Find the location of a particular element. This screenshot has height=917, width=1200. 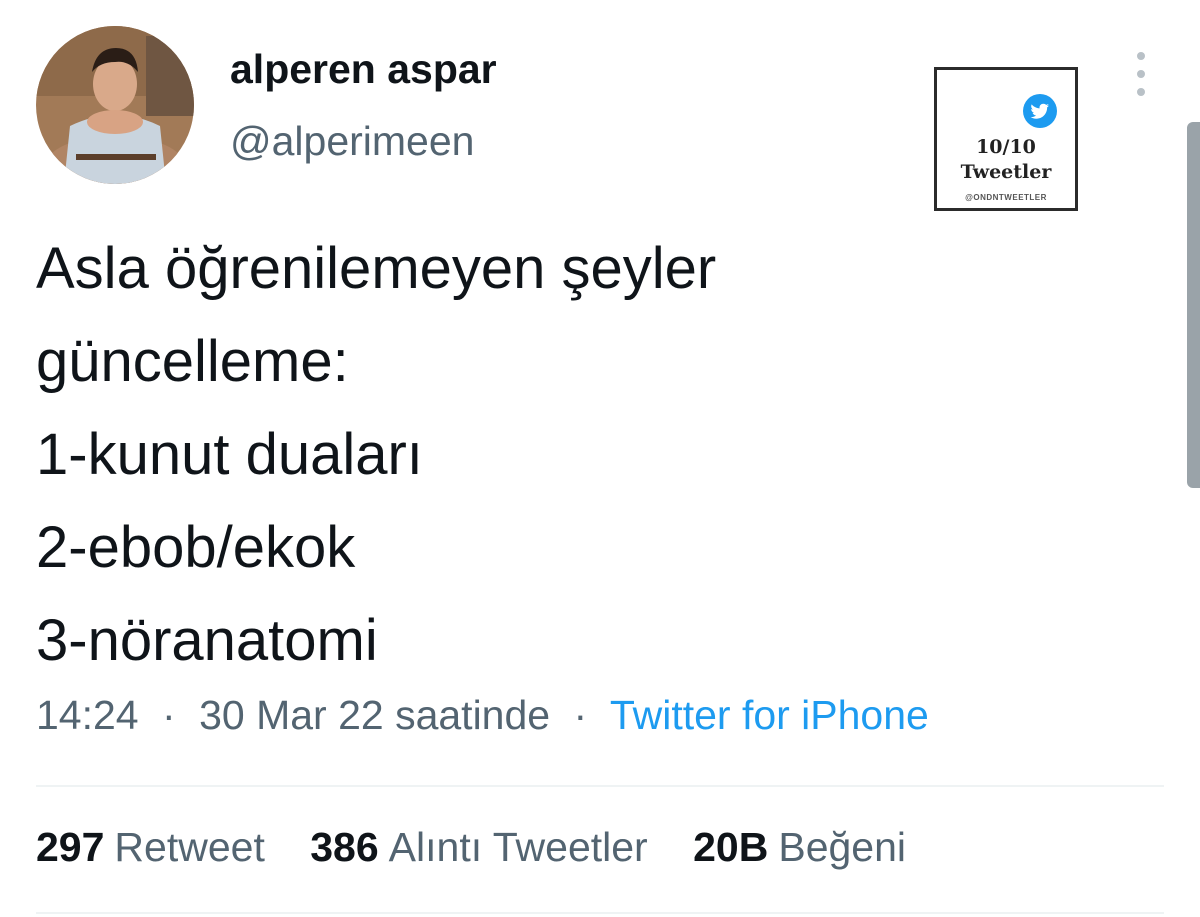

quote-tweet-label: Alıntı Tweetler is located at coordinates (518, 847).